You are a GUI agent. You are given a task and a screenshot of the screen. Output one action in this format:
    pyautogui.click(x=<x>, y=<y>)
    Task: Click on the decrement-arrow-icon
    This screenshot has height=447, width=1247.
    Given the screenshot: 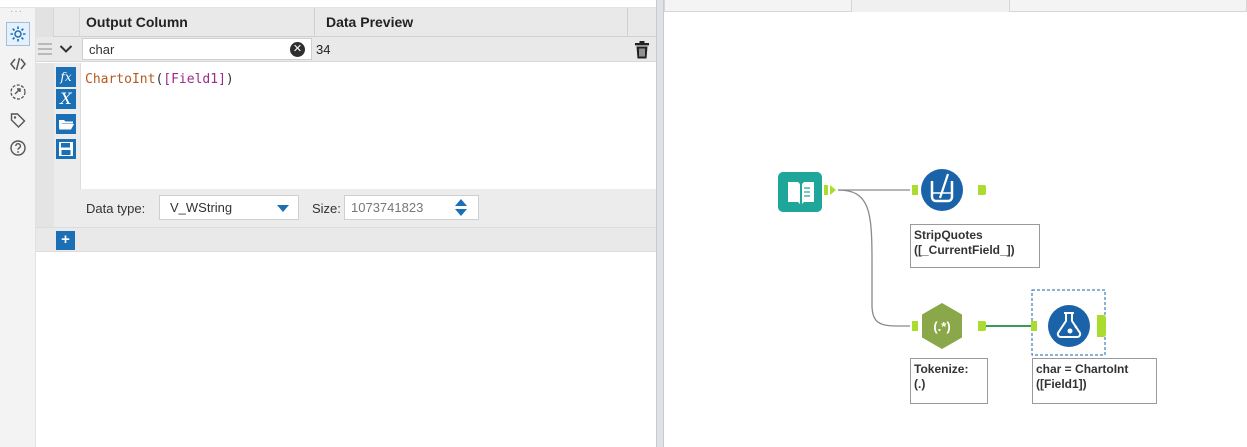 What is the action you would take?
    pyautogui.click(x=461, y=212)
    